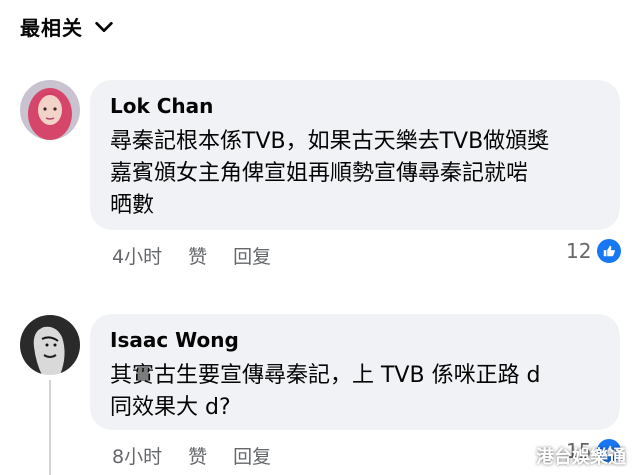 This screenshot has height=475, width=640. I want to click on comment-time: 8小时, so click(137, 455).